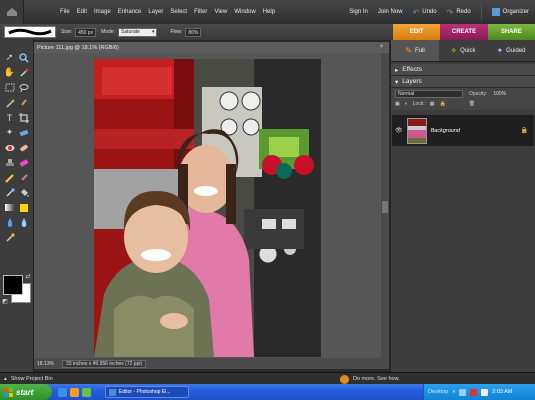 This screenshot has height=400, width=535. I want to click on tab-guided: ✦ Guided, so click(511, 50).